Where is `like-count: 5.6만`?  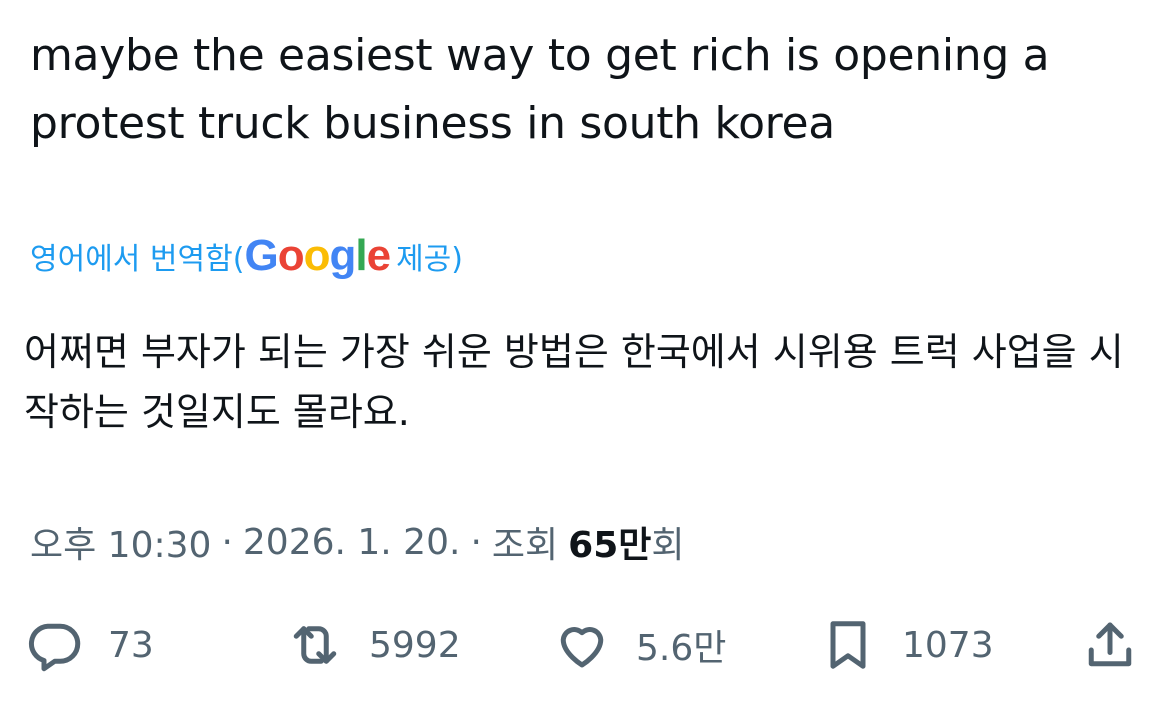 like-count: 5.6만 is located at coordinates (681, 648).